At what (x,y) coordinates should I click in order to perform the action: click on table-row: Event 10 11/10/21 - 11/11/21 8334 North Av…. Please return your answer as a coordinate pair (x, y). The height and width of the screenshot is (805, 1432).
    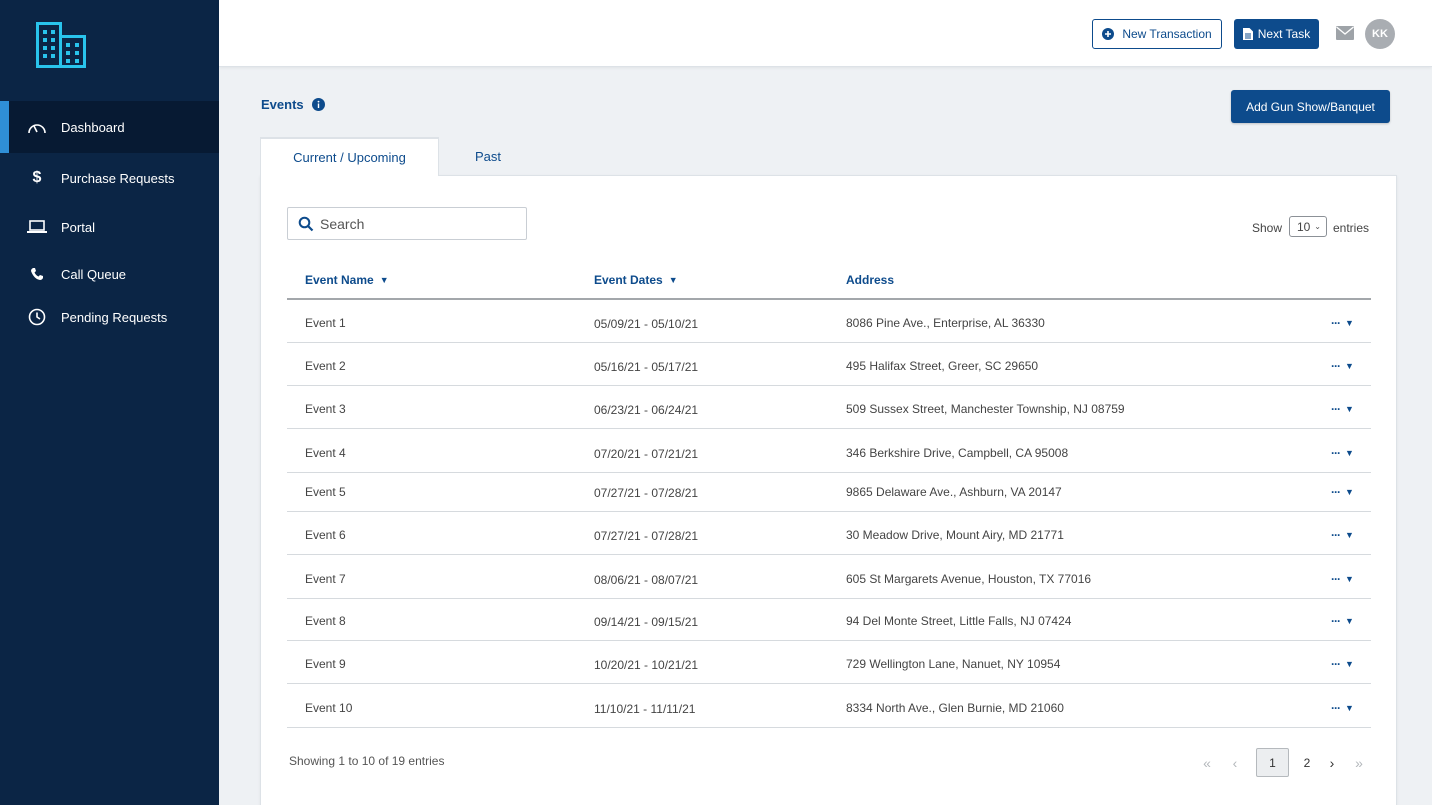
    Looking at the image, I should click on (829, 706).